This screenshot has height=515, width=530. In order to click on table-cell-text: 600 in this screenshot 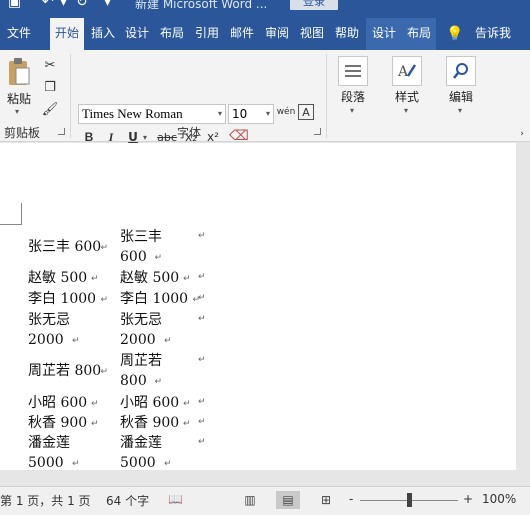, I will do `click(133, 257)`.